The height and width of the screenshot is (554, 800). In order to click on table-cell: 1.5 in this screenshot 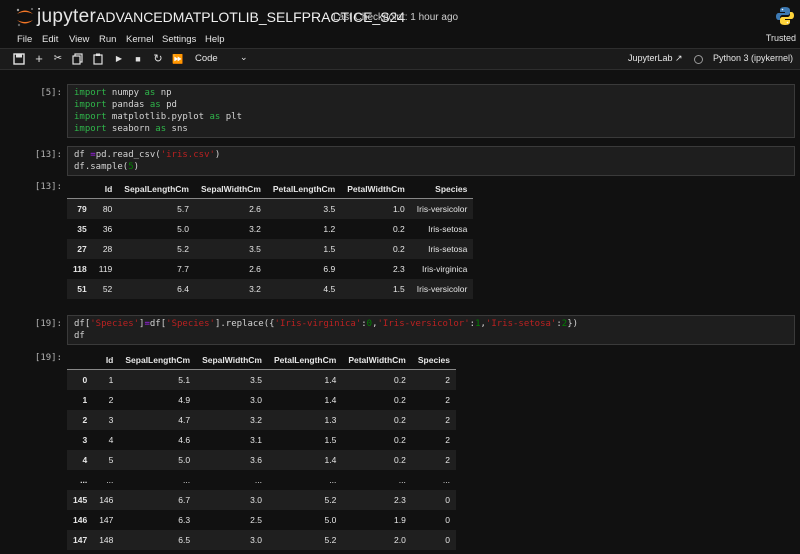, I will do `click(330, 440)`.